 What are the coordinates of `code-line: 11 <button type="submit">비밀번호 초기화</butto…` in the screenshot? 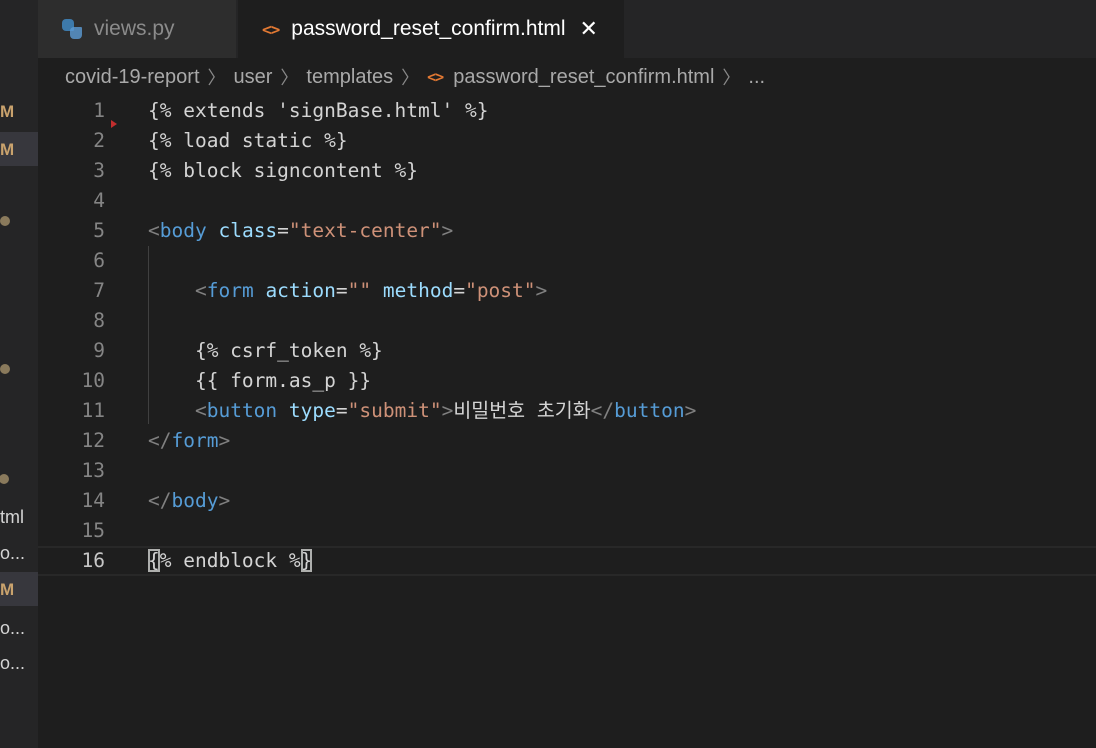 It's located at (567, 411).